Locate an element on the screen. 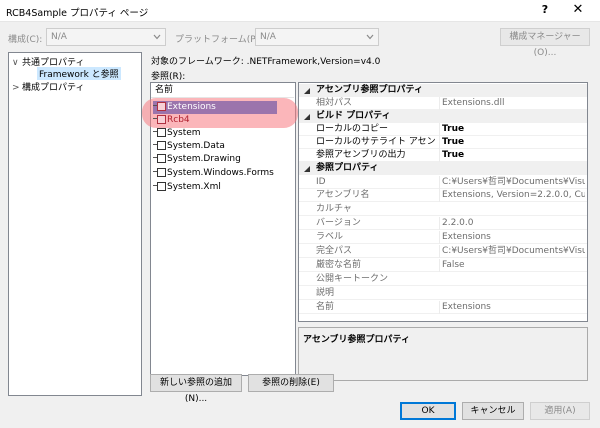 This screenshot has height=428, width=600. tree-item-label: Framework と参照 is located at coordinates (79, 75).